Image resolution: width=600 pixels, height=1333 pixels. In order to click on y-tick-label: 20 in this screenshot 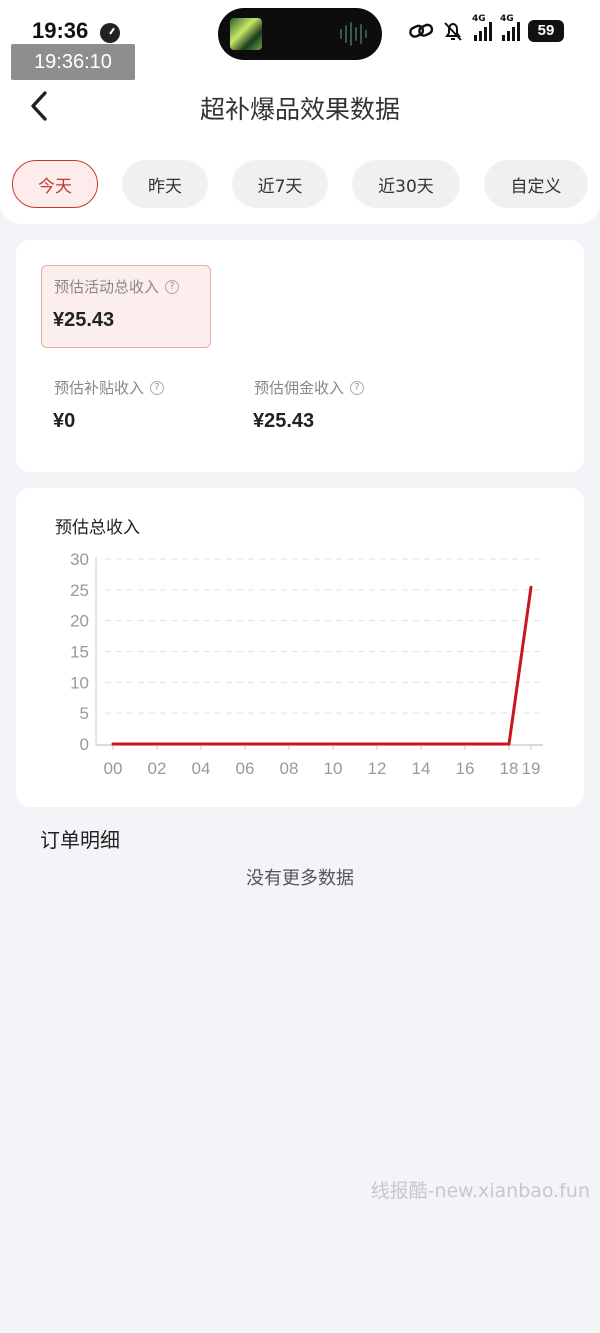, I will do `click(79, 621)`.